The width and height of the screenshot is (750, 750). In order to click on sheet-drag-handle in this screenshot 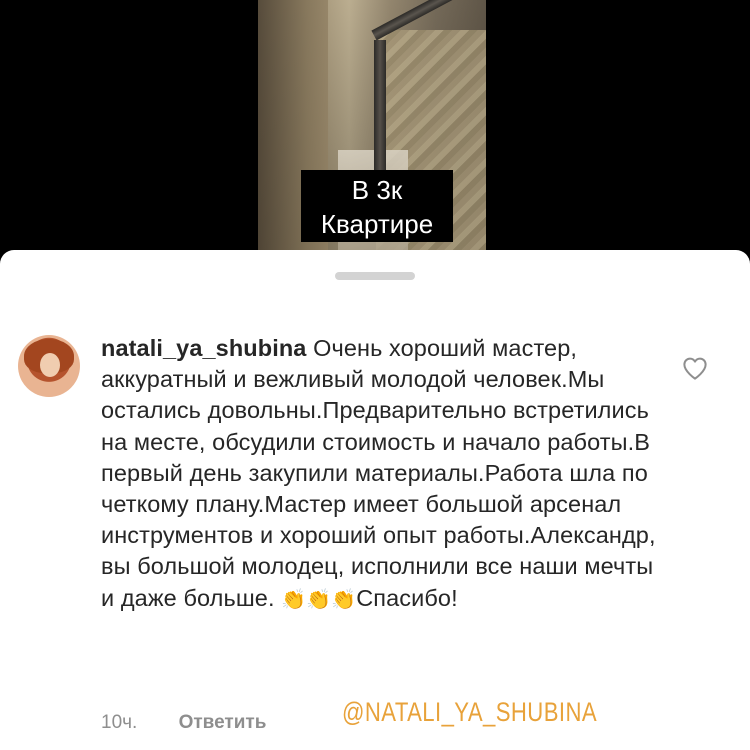, I will do `click(375, 276)`.